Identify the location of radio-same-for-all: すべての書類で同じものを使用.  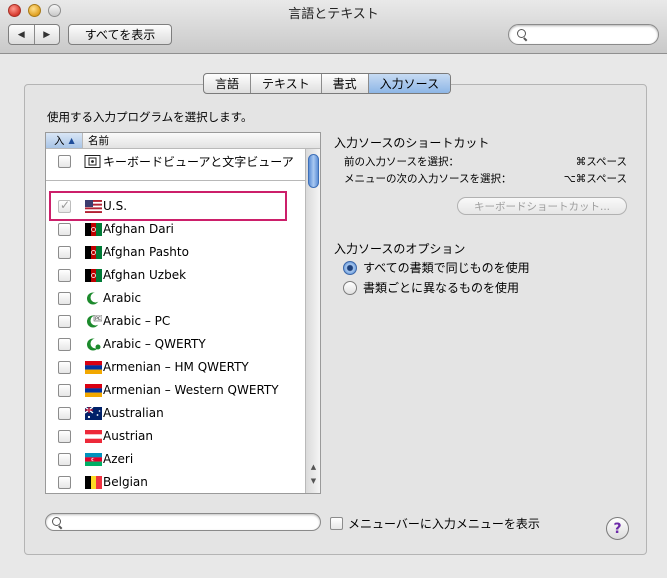
(436, 267).